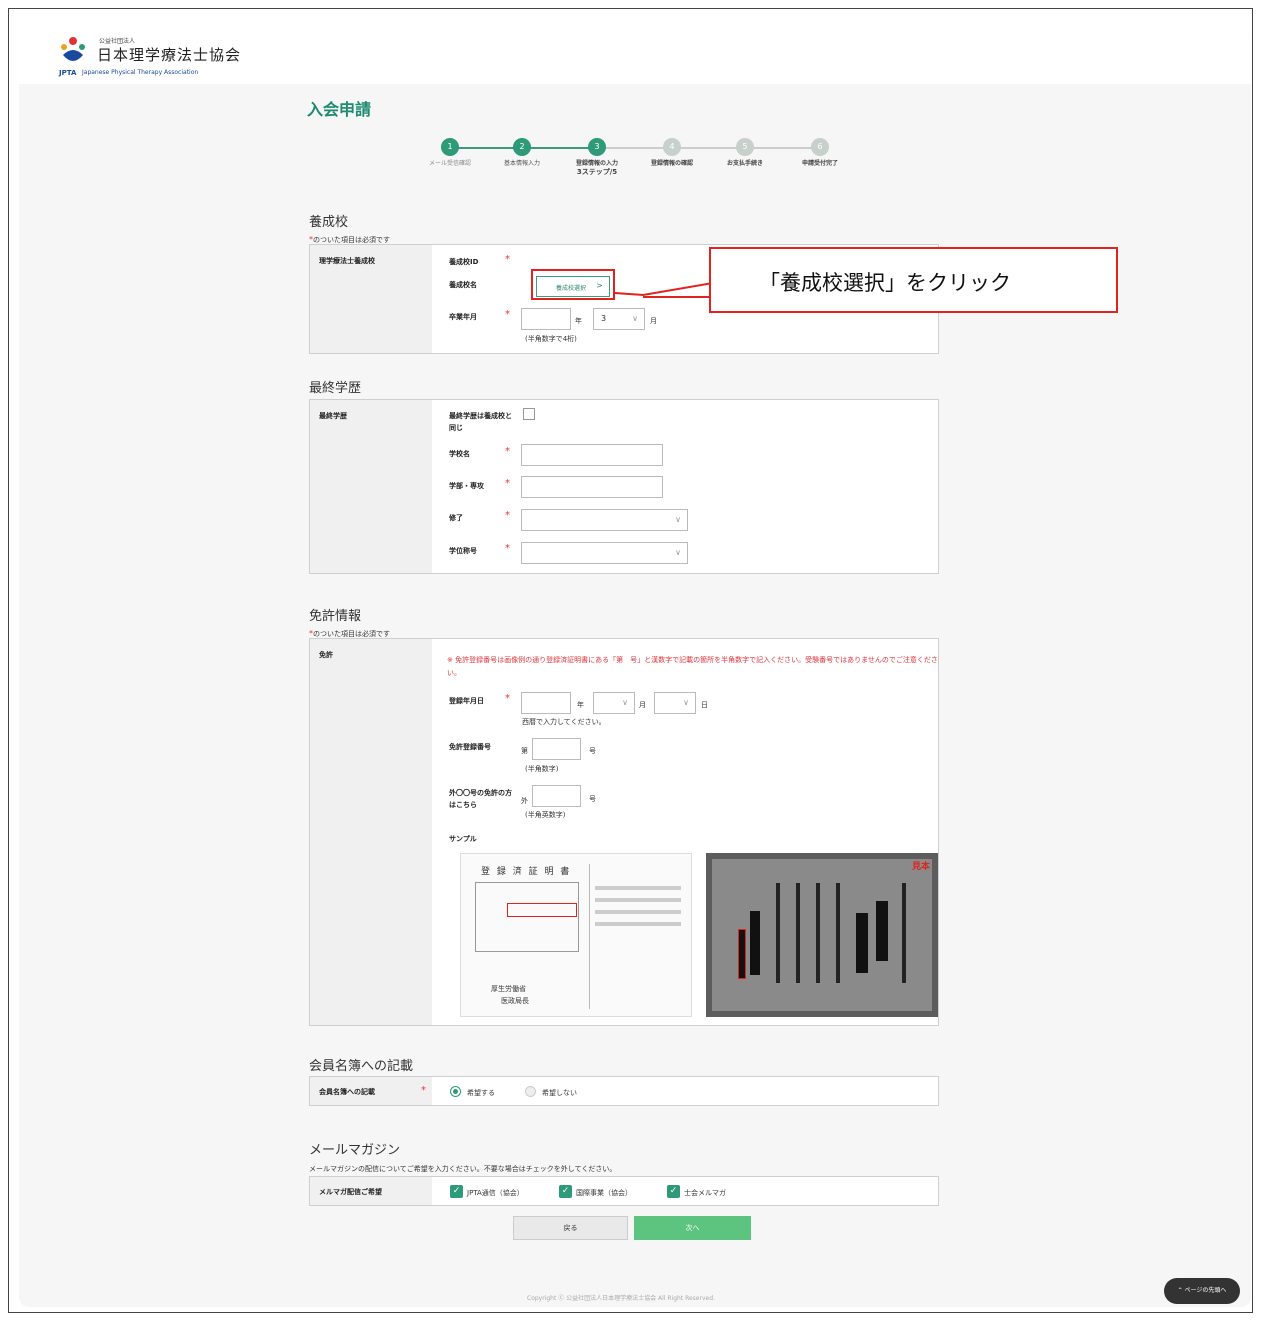 The width and height of the screenshot is (1261, 1320). Describe the element at coordinates (524, 751) in the screenshot. I see `dai-prefix: 第` at that location.